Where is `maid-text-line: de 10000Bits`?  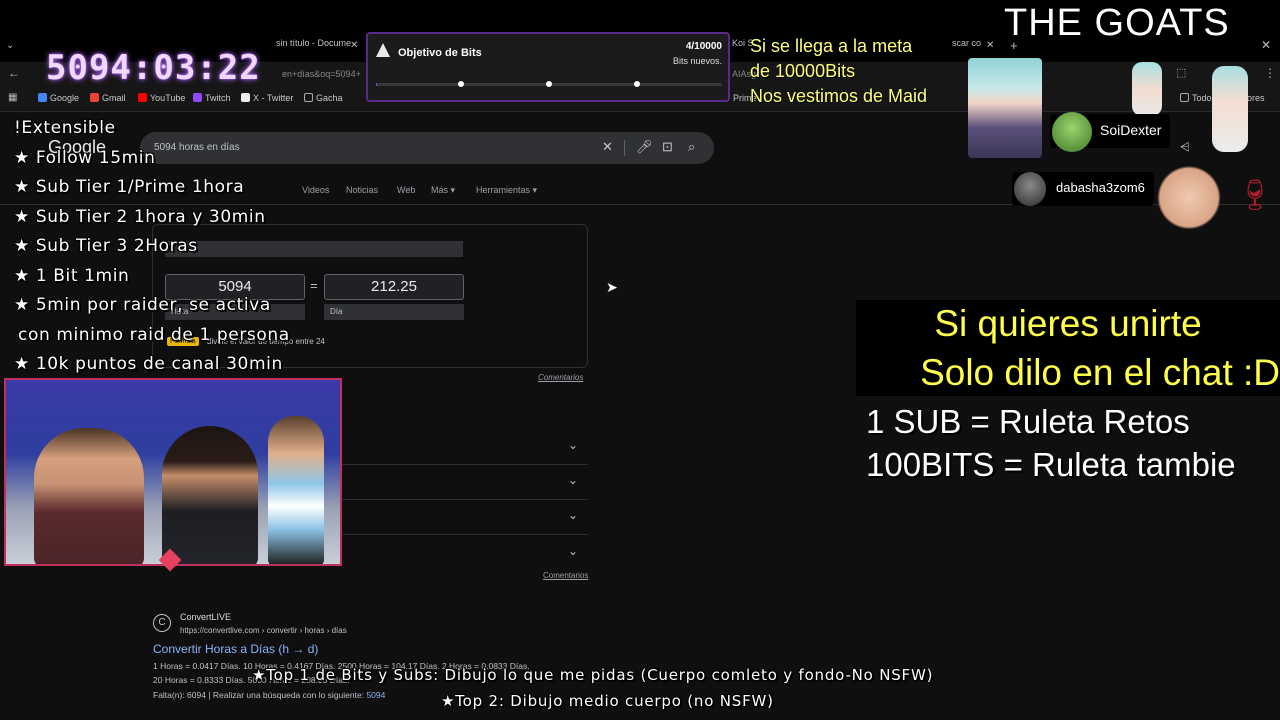
maid-text-line: de 10000Bits is located at coordinates (803, 71).